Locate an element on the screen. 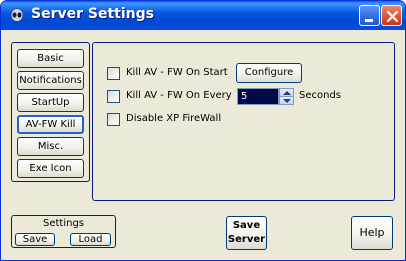 The height and width of the screenshot is (261, 406). title-bar: Server Settings is located at coordinates (203, 15).